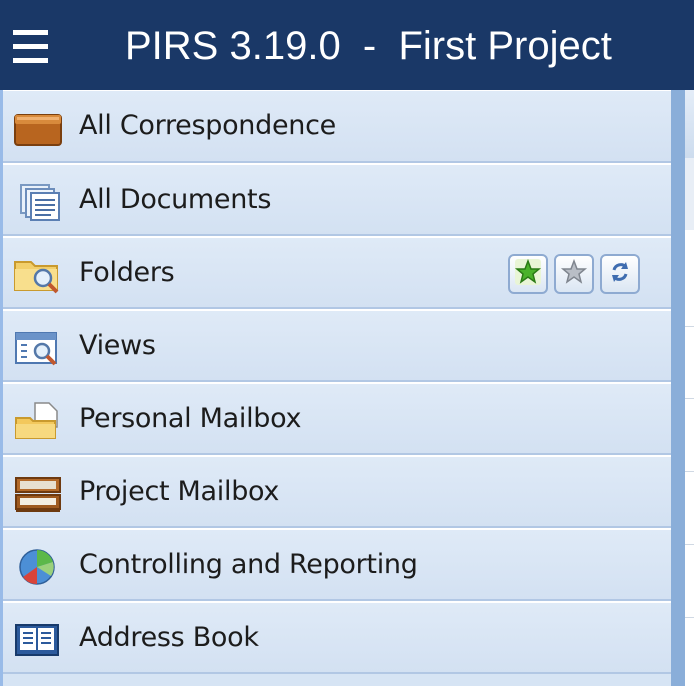 The image size is (694, 686). What do you see at coordinates (337, 345) in the screenshot?
I see `nav-item-views: Views` at bounding box center [337, 345].